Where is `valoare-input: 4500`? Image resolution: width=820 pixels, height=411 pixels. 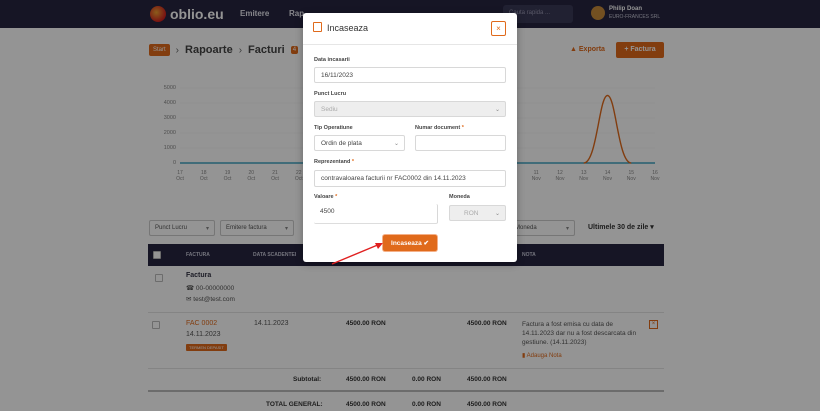
valoare-input: 4500 is located at coordinates (376, 214).